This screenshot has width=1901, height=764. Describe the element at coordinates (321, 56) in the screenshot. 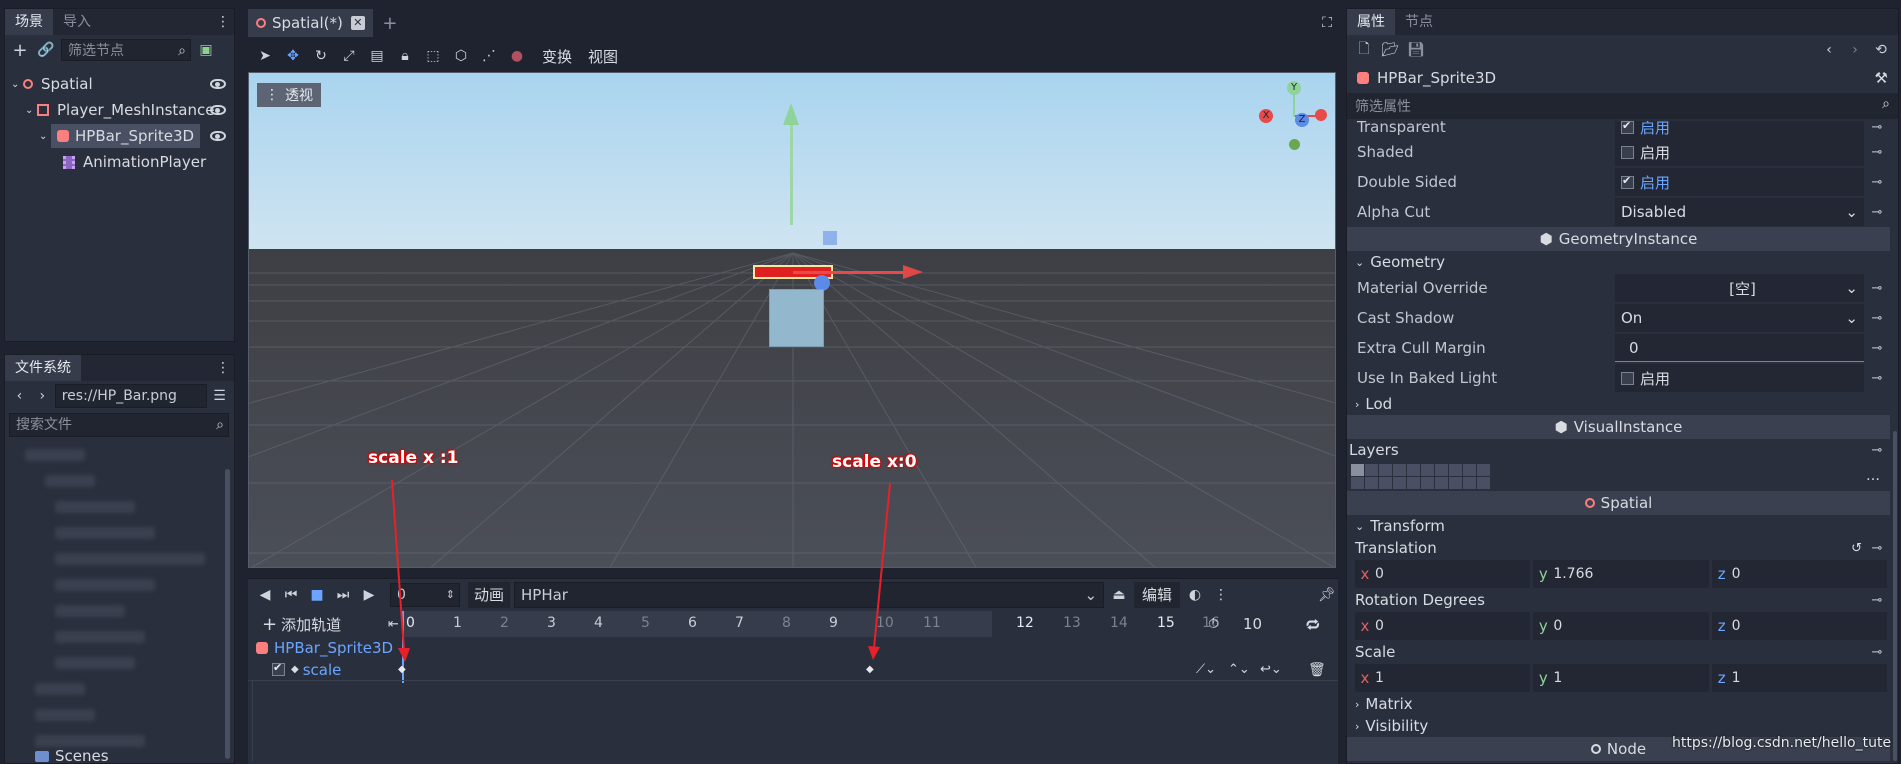

I see `rotate-tool-icon: ↻` at that location.